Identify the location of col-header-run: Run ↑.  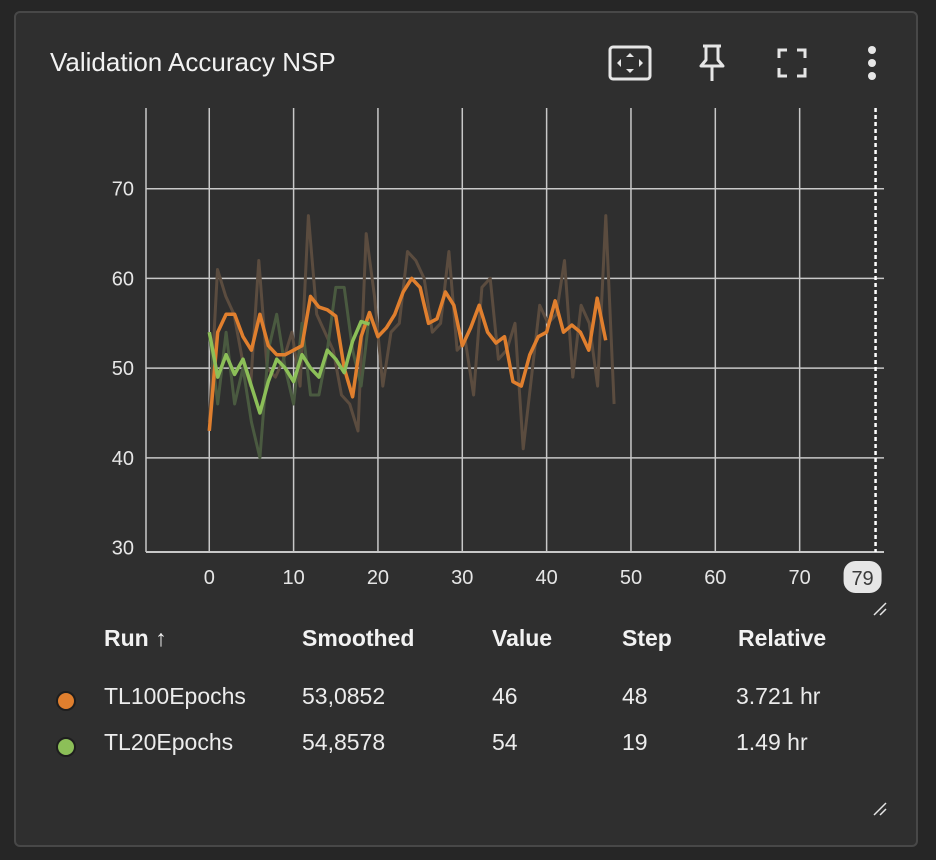
(135, 638).